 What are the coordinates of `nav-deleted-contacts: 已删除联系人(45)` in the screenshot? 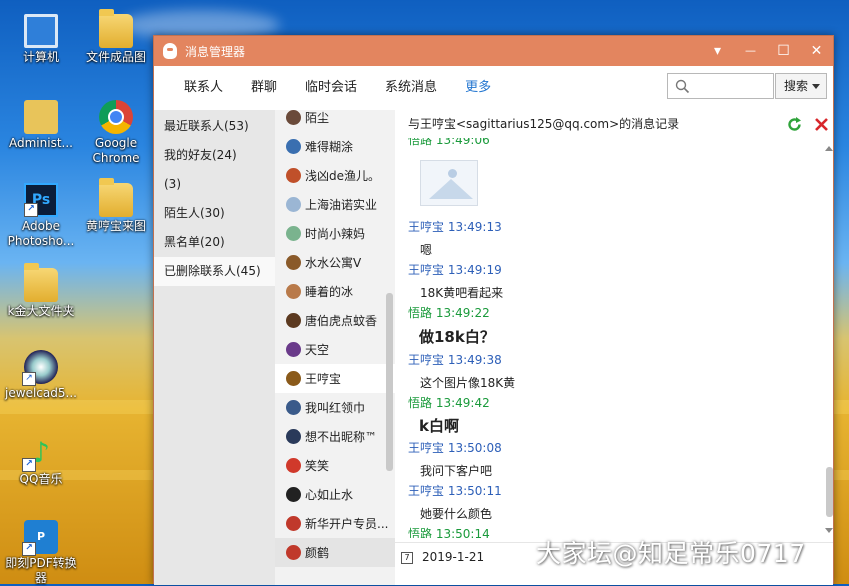 It's located at (214, 271).